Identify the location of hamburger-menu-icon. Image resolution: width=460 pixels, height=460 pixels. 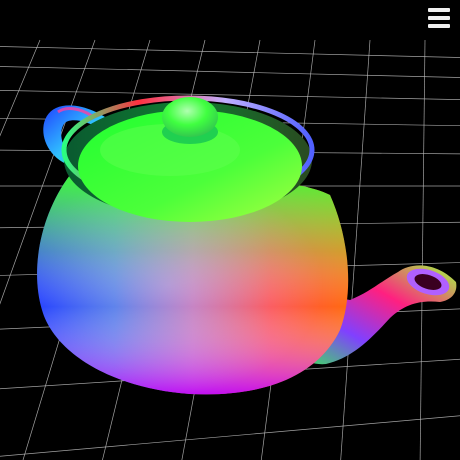
(439, 18).